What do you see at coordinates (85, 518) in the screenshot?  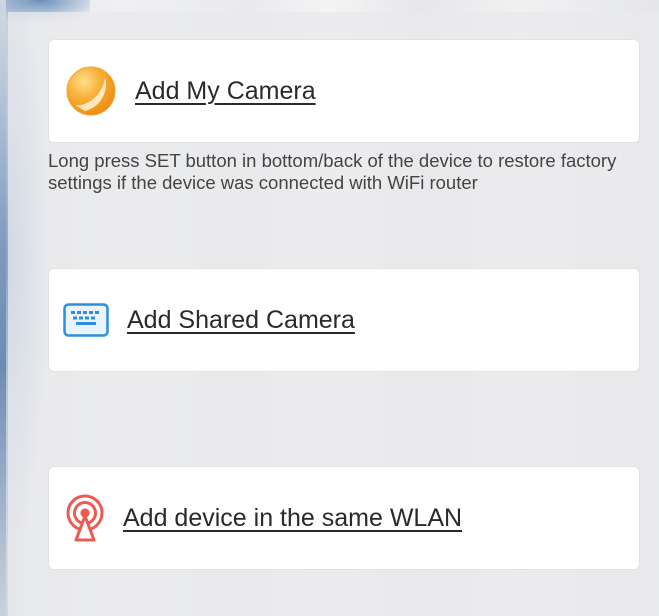 I see `wlan-signal-icon` at bounding box center [85, 518].